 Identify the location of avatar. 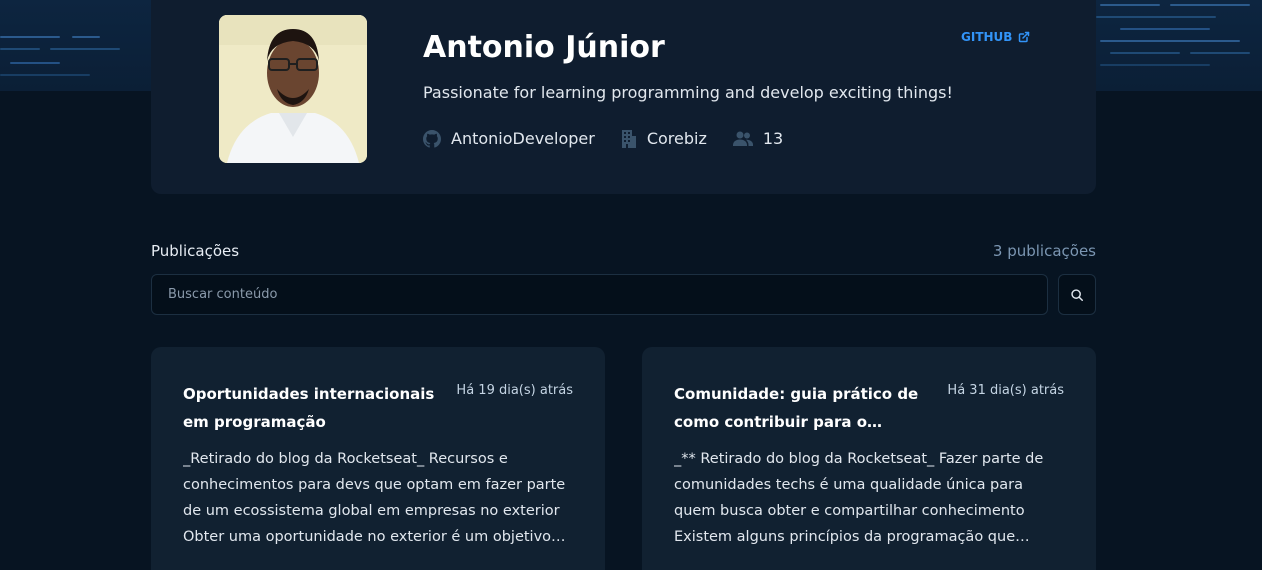
(293, 89).